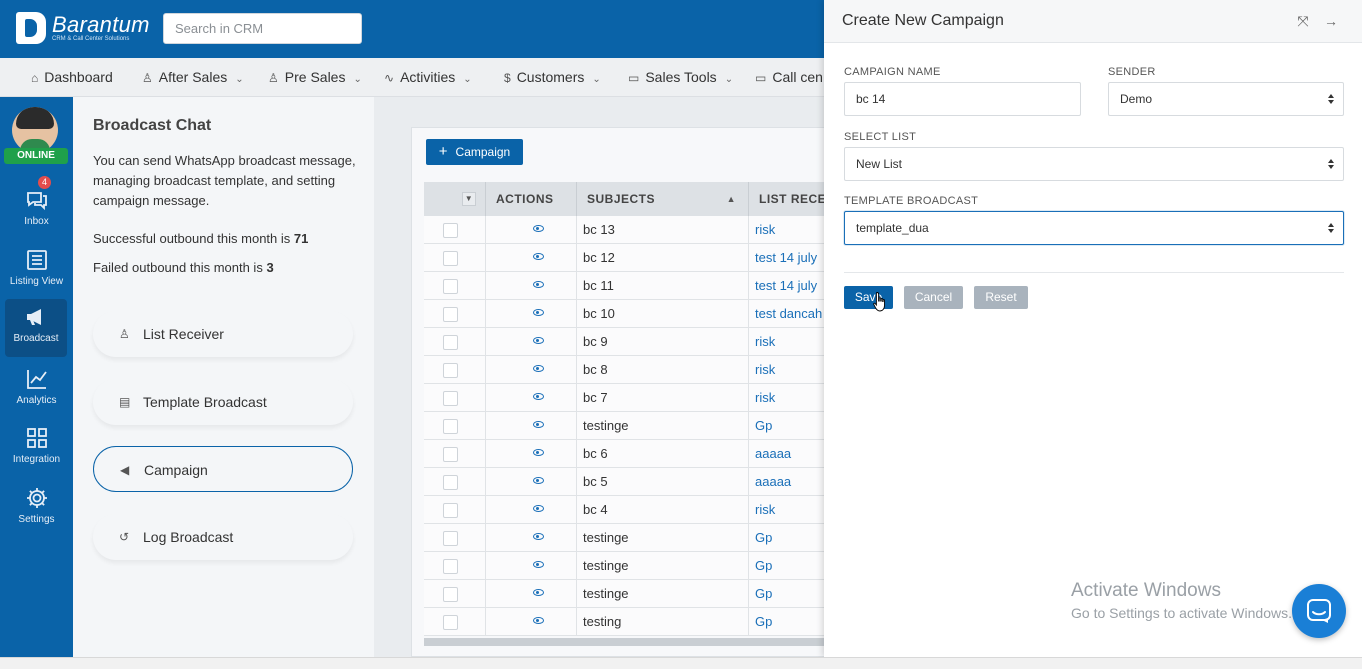 The image size is (1362, 669). Describe the element at coordinates (624, 642) in the screenshot. I see `horizontal-scrollbar` at that location.